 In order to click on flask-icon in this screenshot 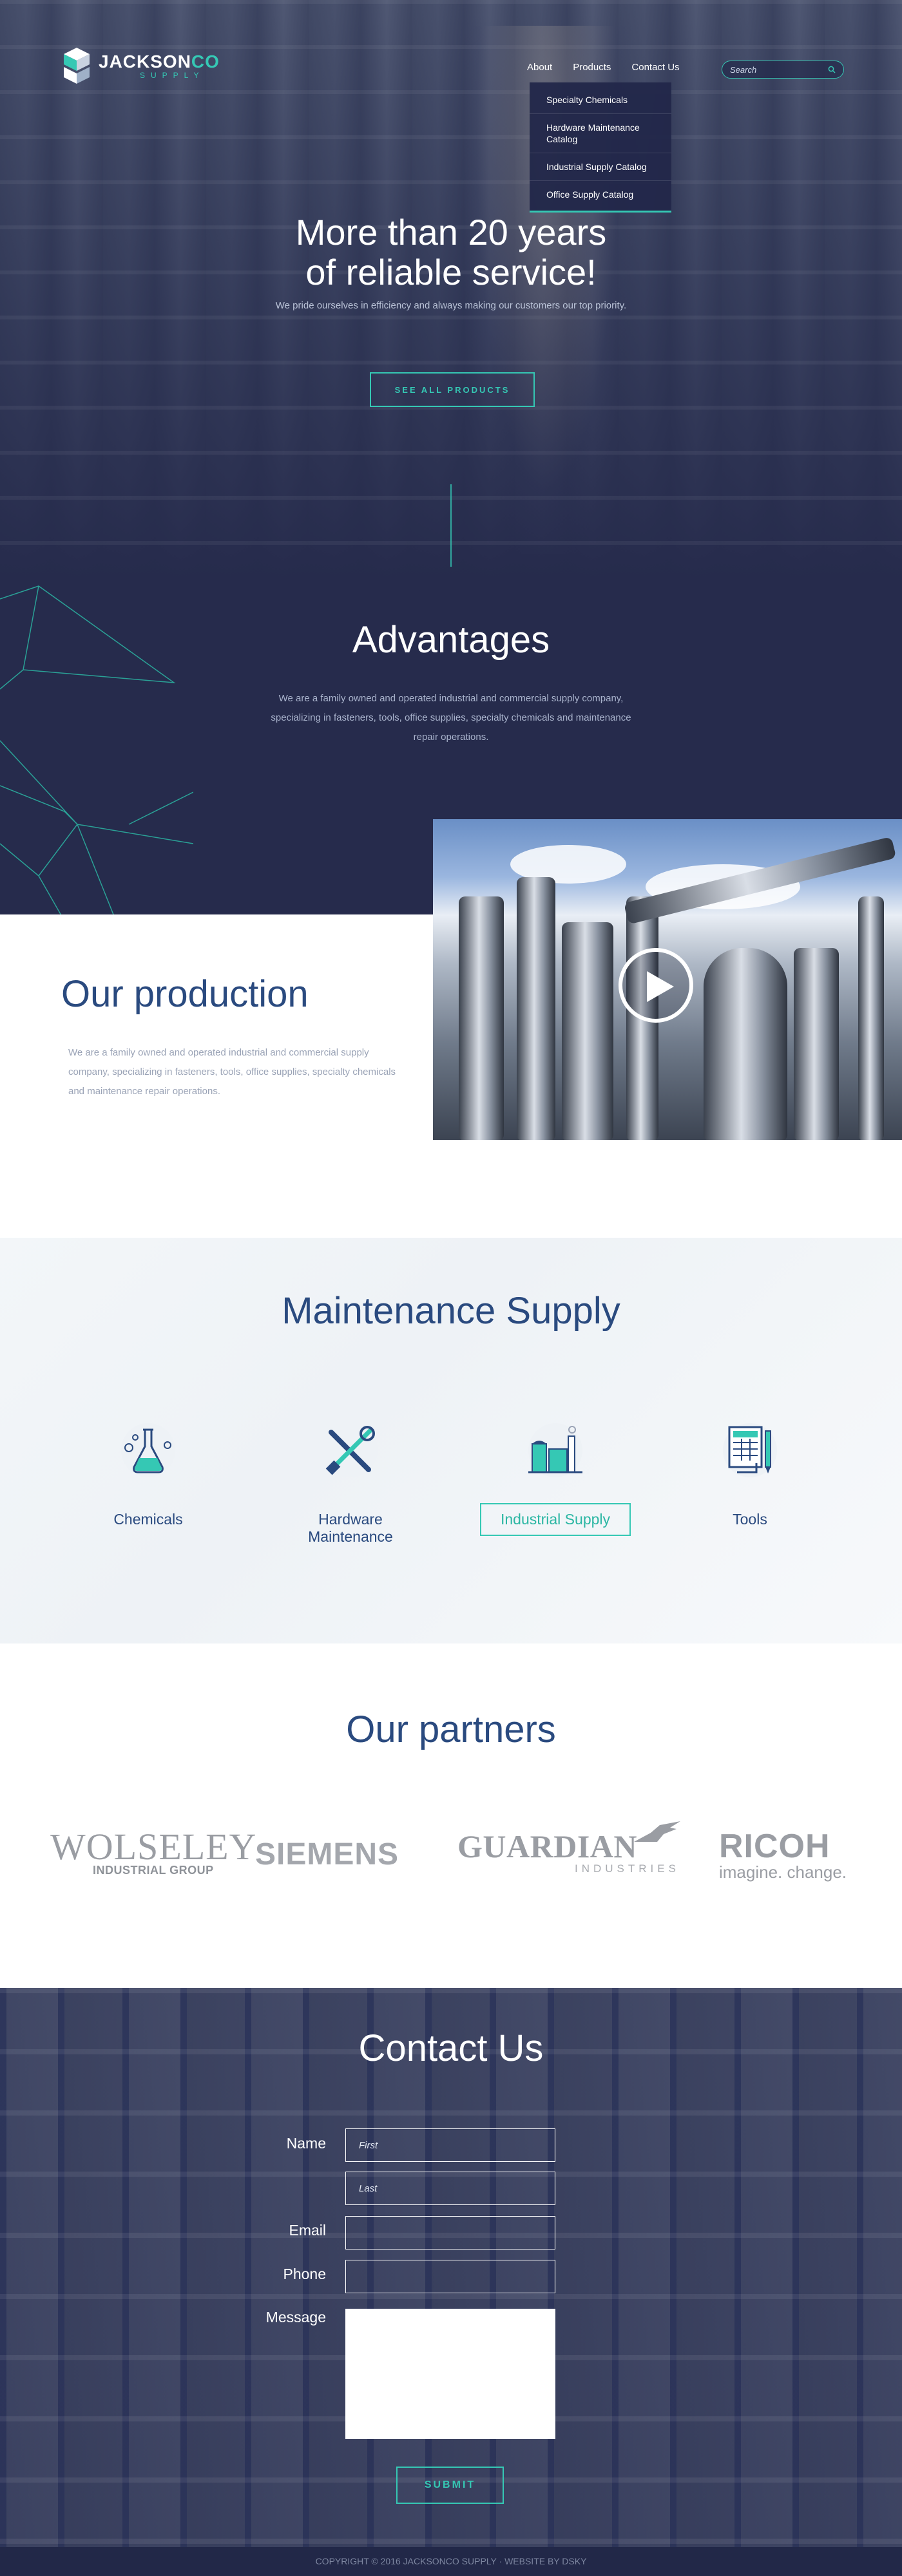, I will do `click(148, 1450)`.